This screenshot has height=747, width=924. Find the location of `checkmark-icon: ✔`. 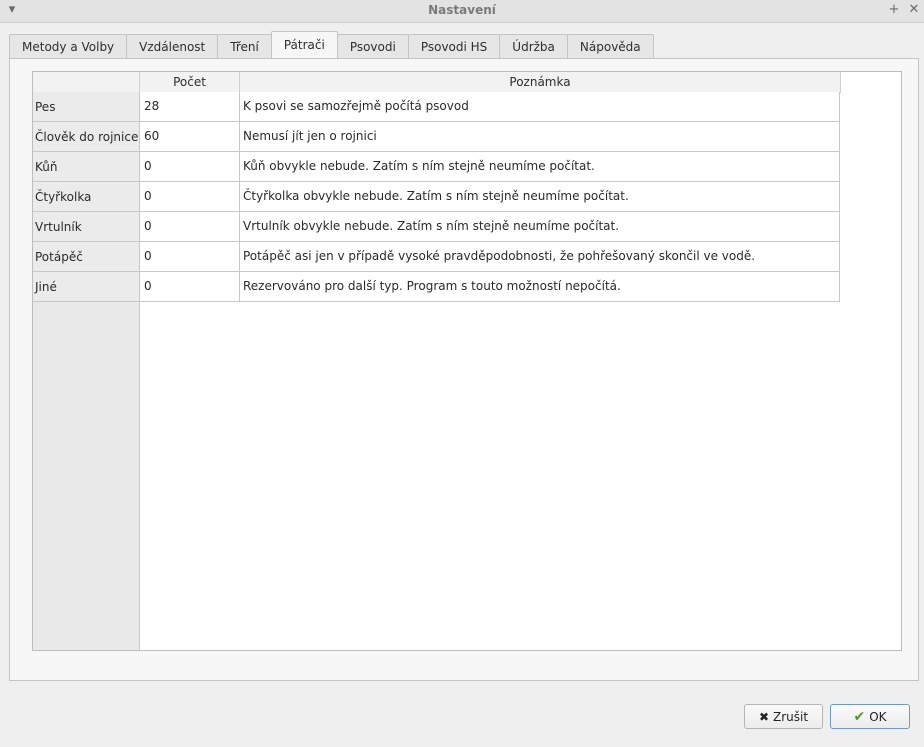

checkmark-icon: ✔ is located at coordinates (859, 716).